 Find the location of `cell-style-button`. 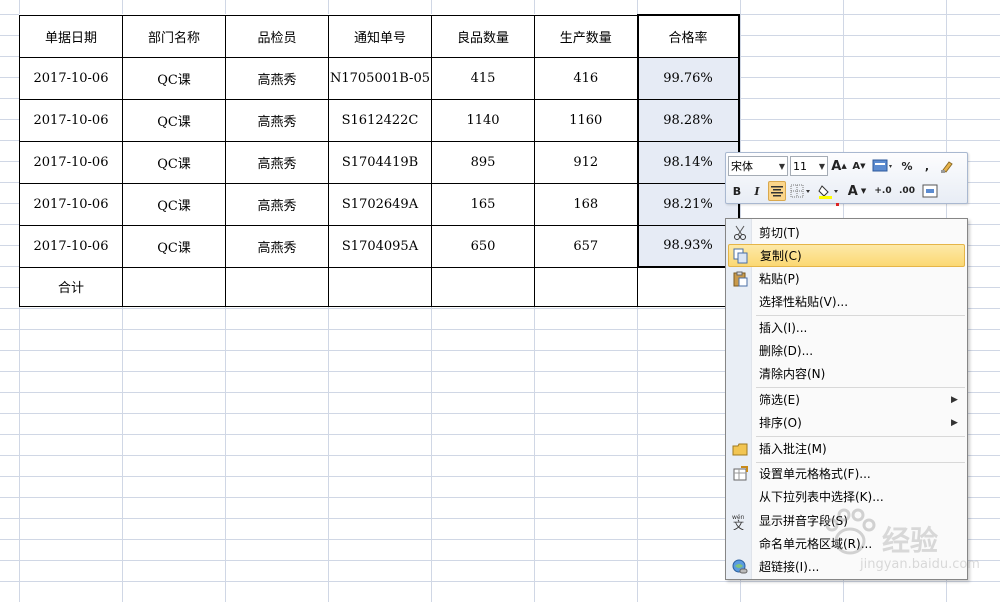

cell-style-button is located at coordinates (883, 166).